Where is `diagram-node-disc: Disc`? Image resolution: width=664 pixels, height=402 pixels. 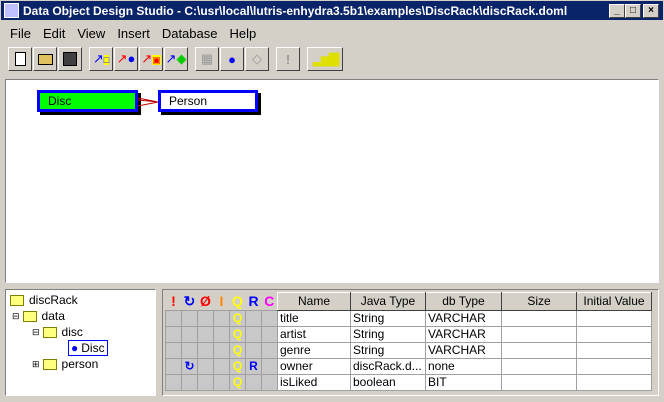
diagram-node-disc: Disc is located at coordinates (87, 101).